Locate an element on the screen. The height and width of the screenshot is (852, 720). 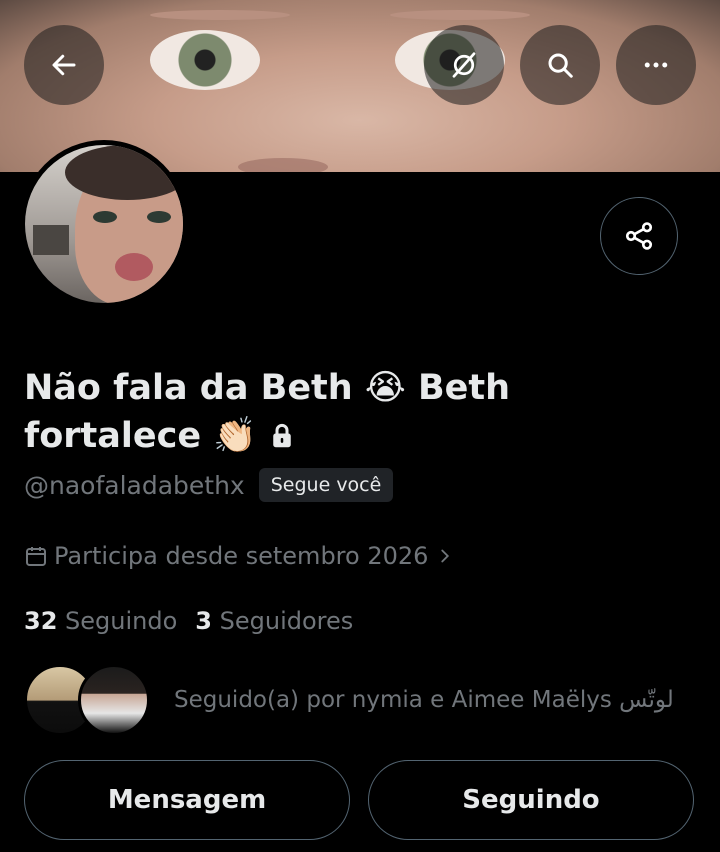
joined-date-row: Participa desde setembro 2026 is located at coordinates (240, 556).